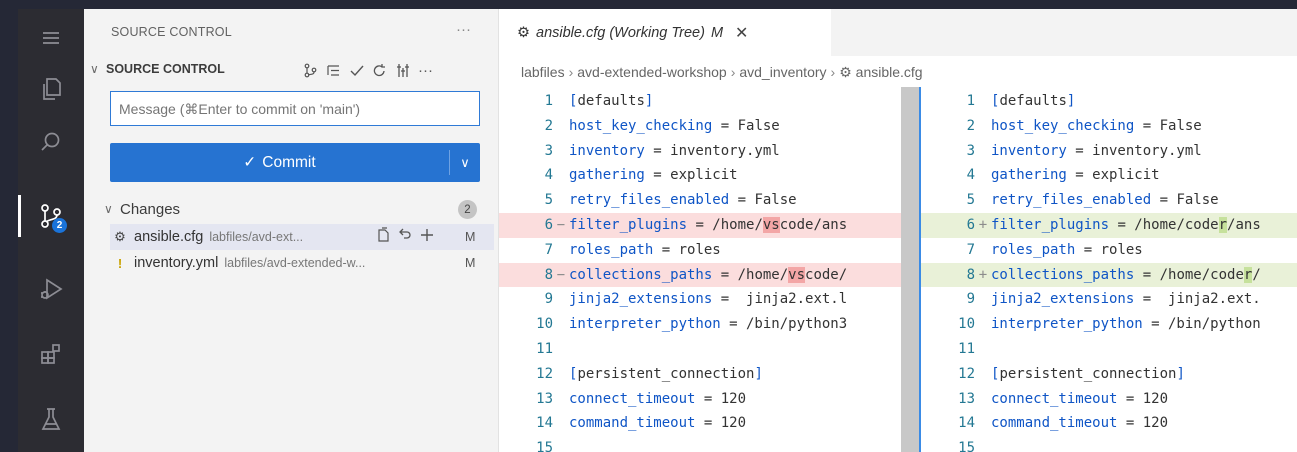 This screenshot has height=452, width=1297. Describe the element at coordinates (970, 125) in the screenshot. I see `line-number: 2` at that location.